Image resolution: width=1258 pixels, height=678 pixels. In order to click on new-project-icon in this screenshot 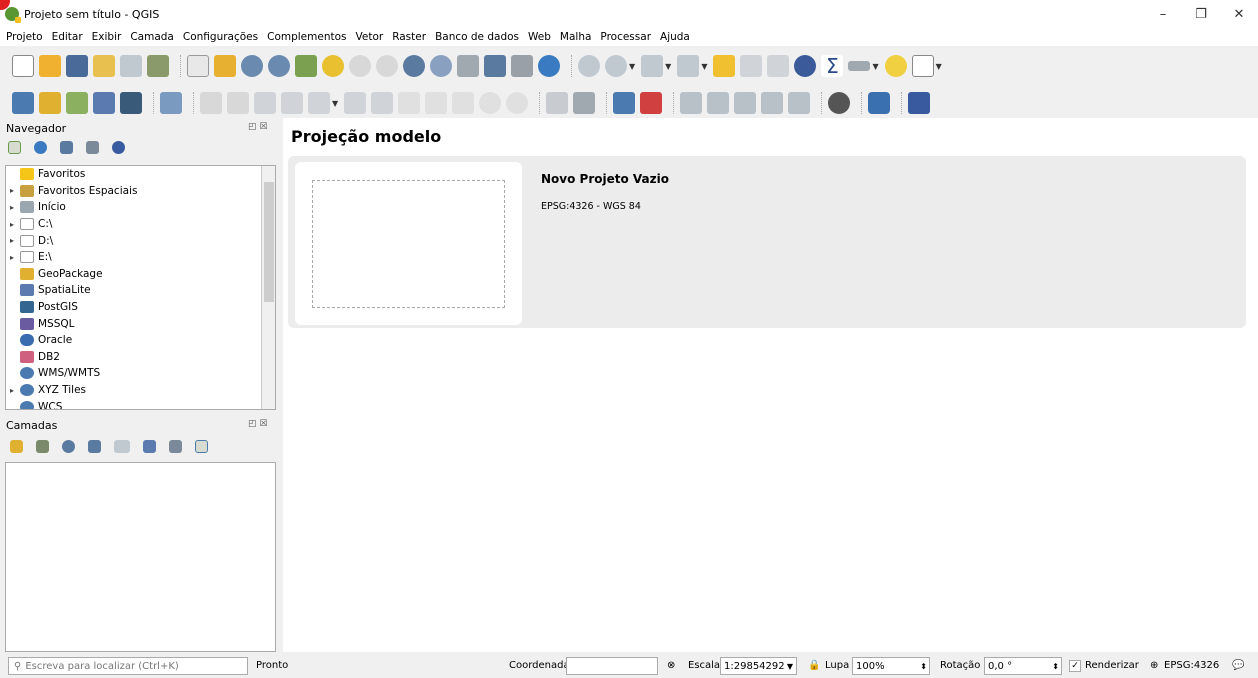, I will do `click(23, 66)`.